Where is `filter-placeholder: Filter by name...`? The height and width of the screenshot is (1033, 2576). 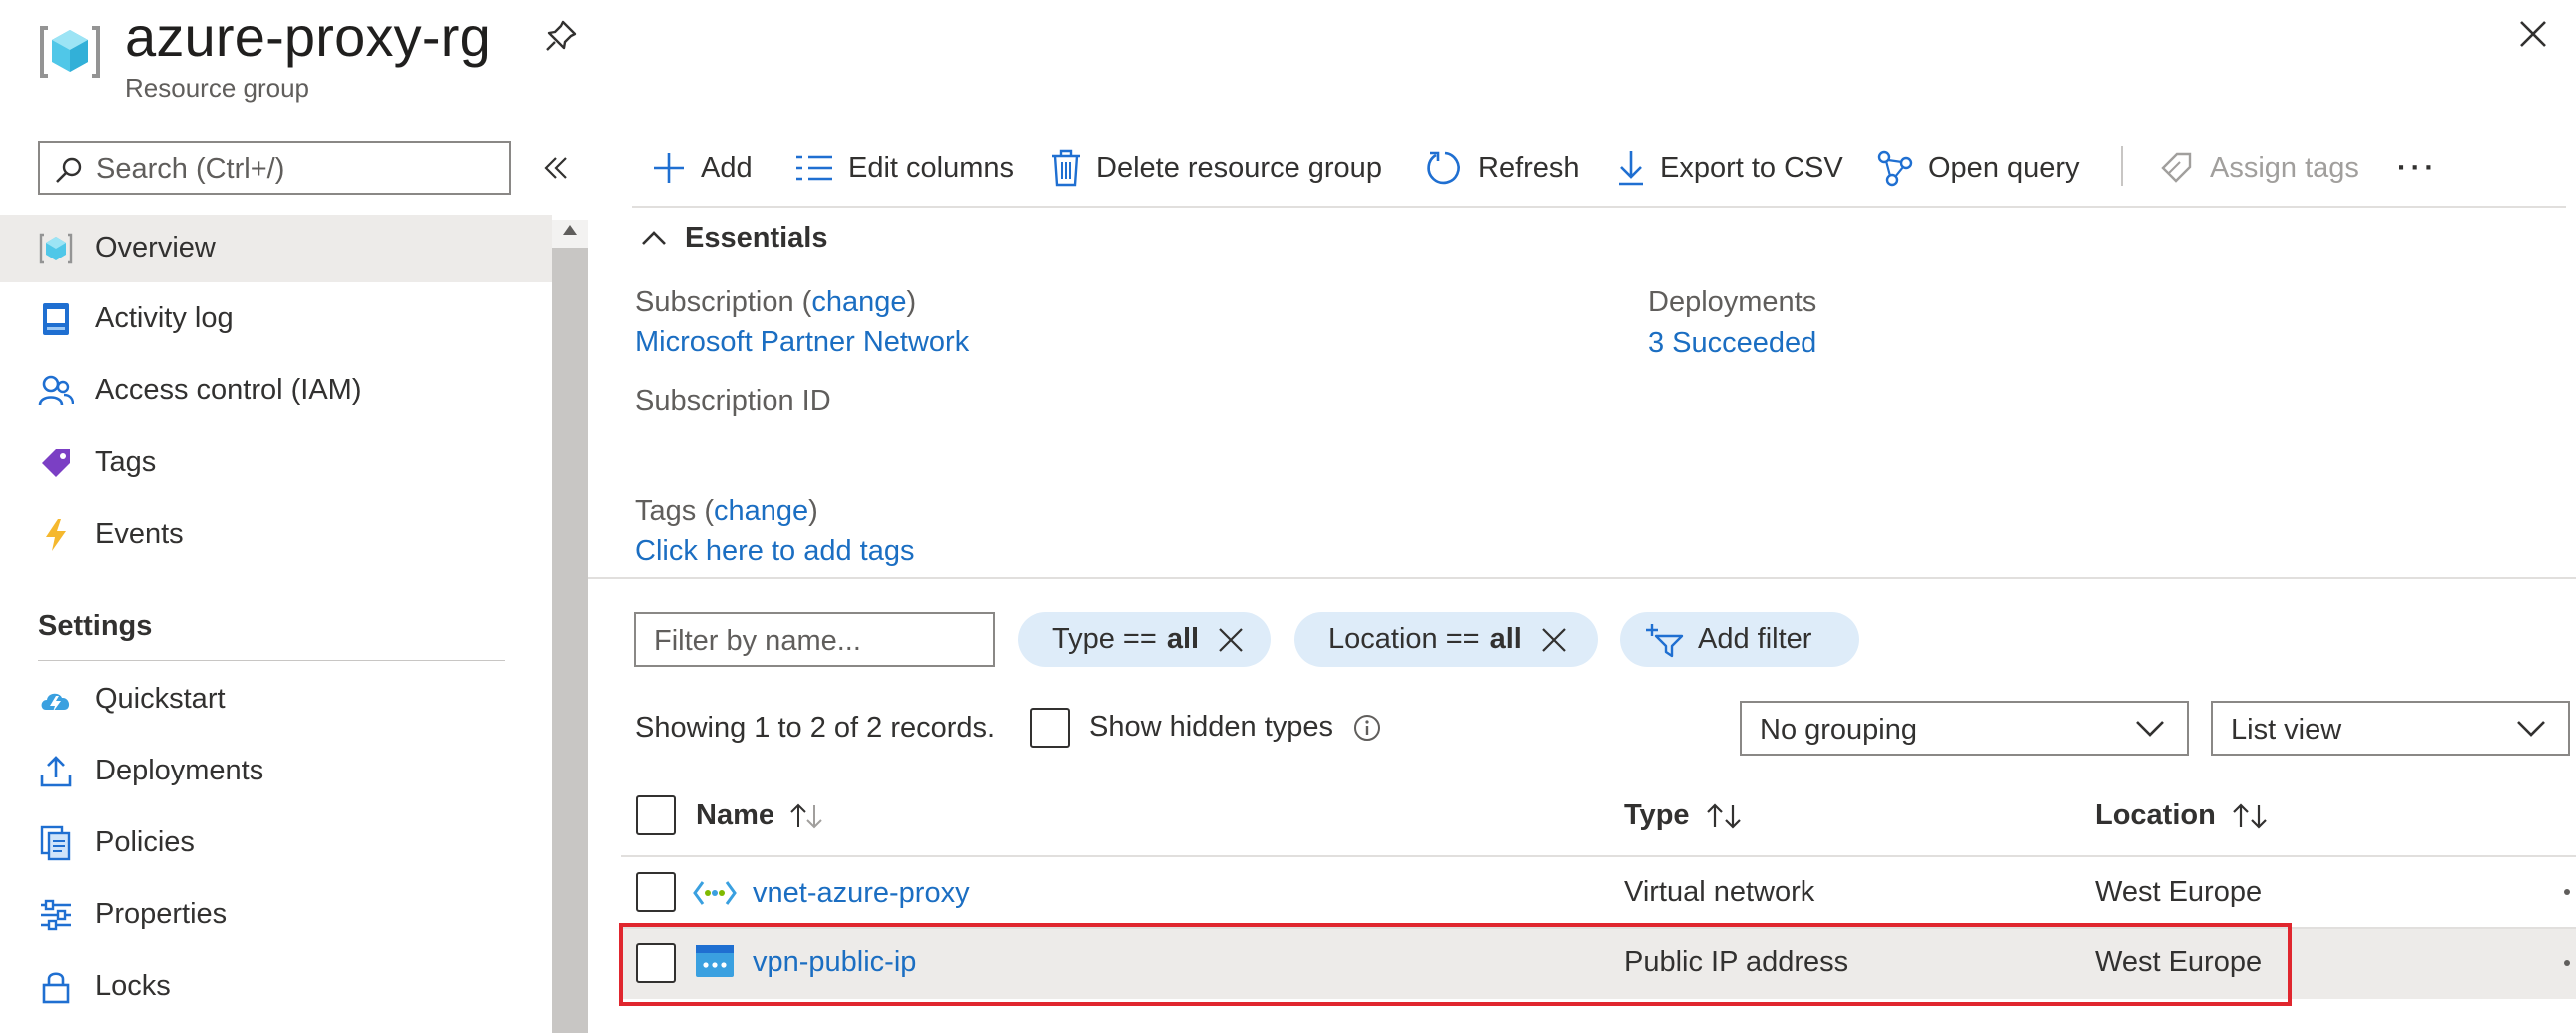
filter-placeholder: Filter by name... is located at coordinates (758, 641).